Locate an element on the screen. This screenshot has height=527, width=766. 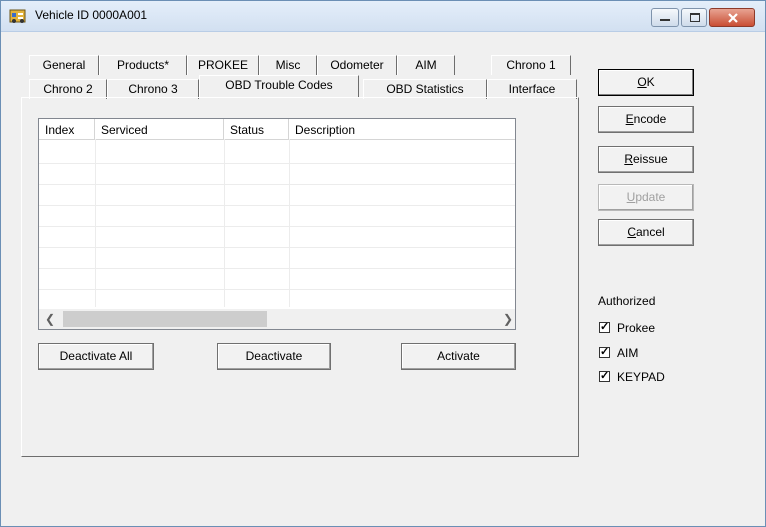
cancel-button: Cancel is located at coordinates (646, 232).